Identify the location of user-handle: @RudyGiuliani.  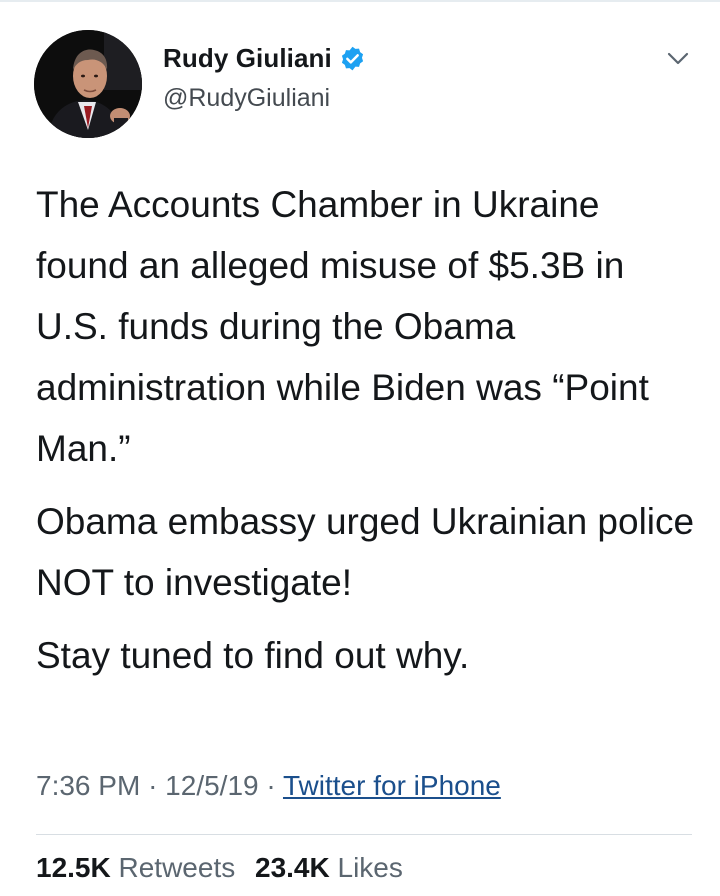
(246, 98).